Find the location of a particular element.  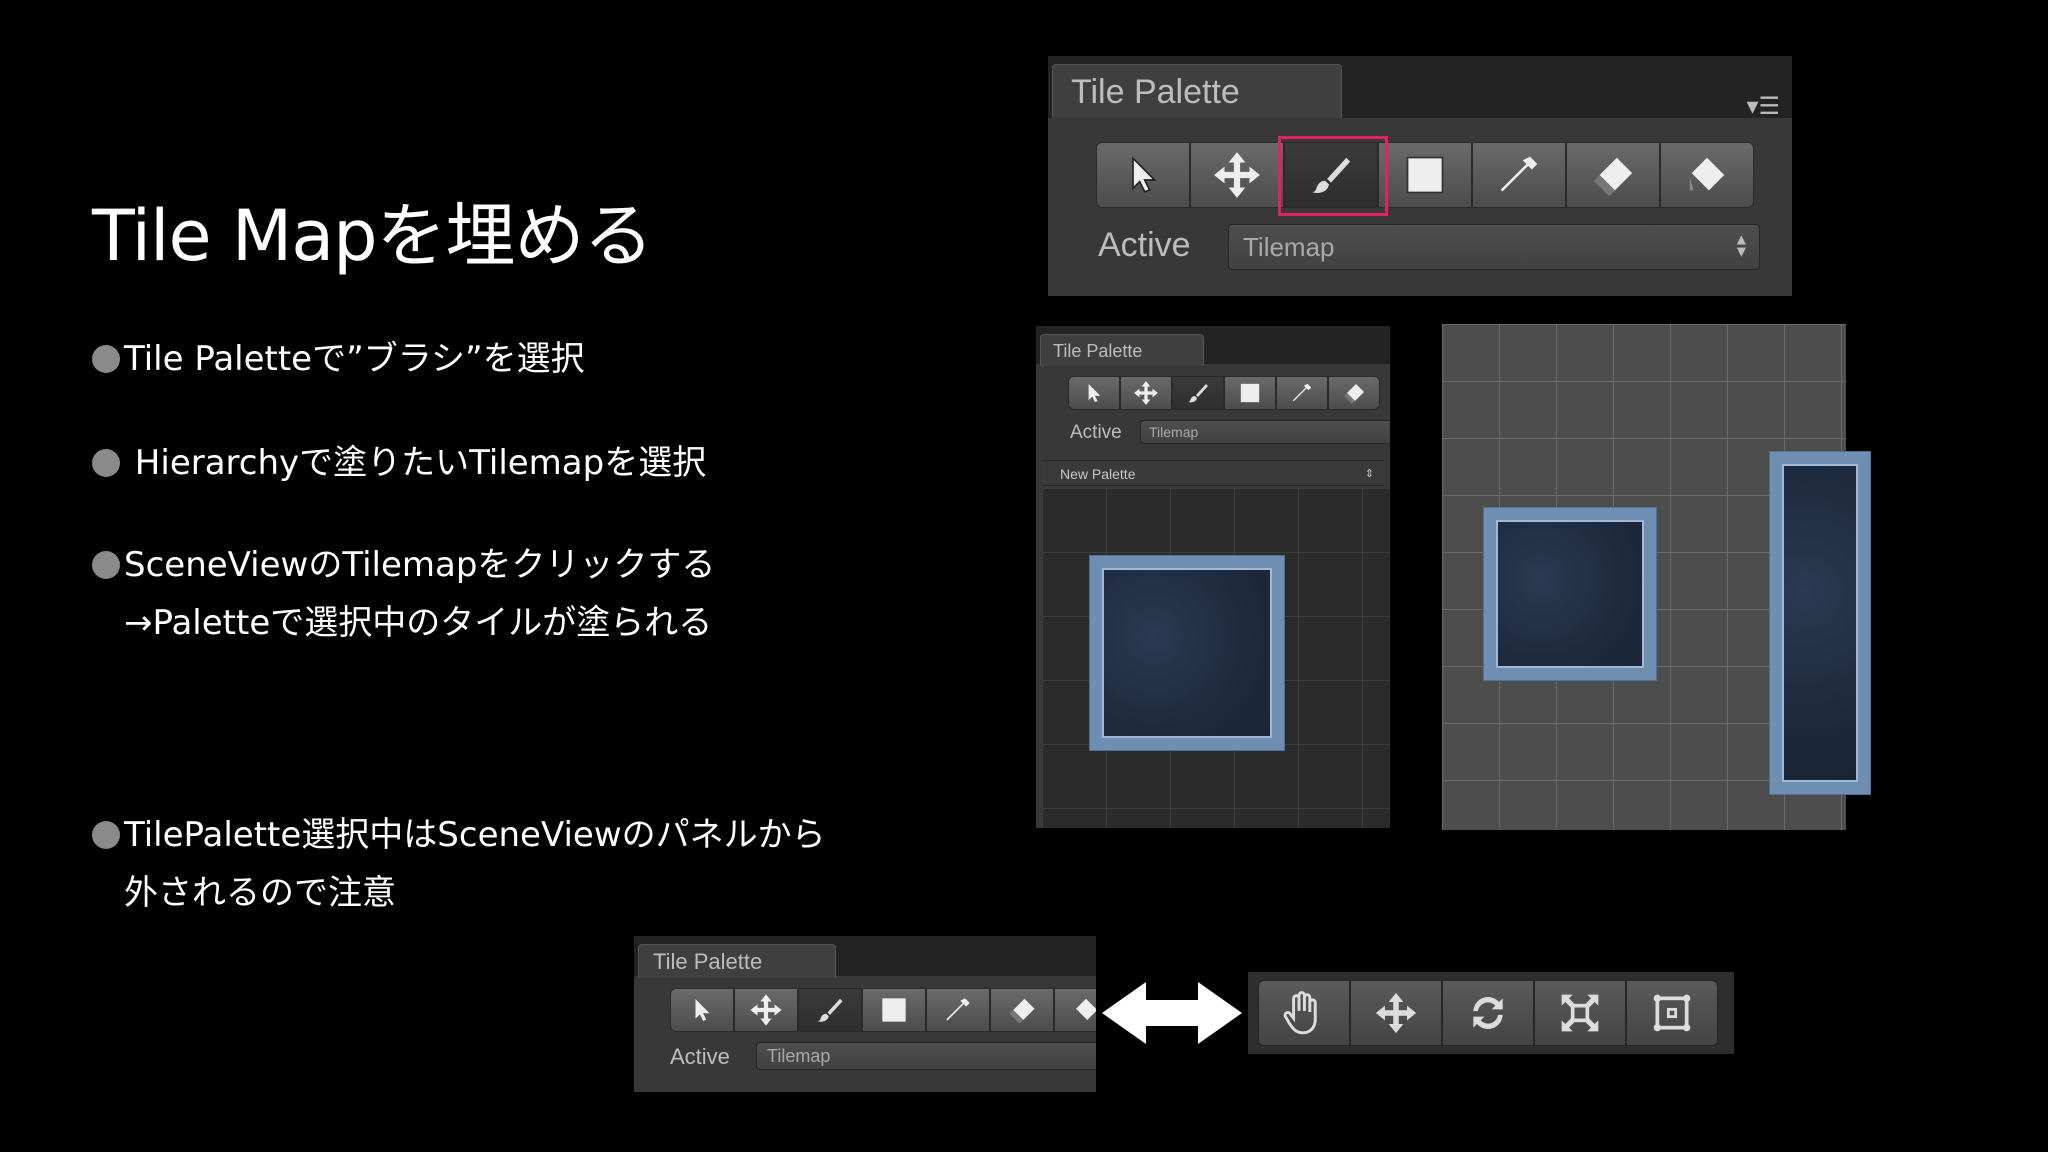

tile-palette-panel-main: Tile Palette ▾☰ Active Tilemap ▲ ▼ is located at coordinates (1420, 176).